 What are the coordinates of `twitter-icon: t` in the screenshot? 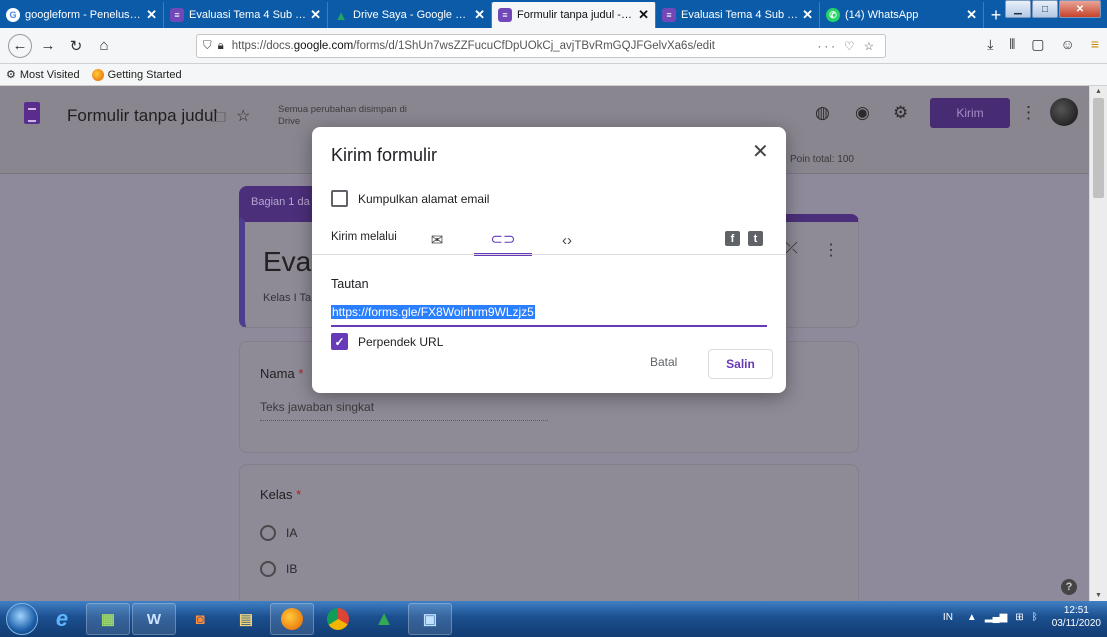 It's located at (755, 238).